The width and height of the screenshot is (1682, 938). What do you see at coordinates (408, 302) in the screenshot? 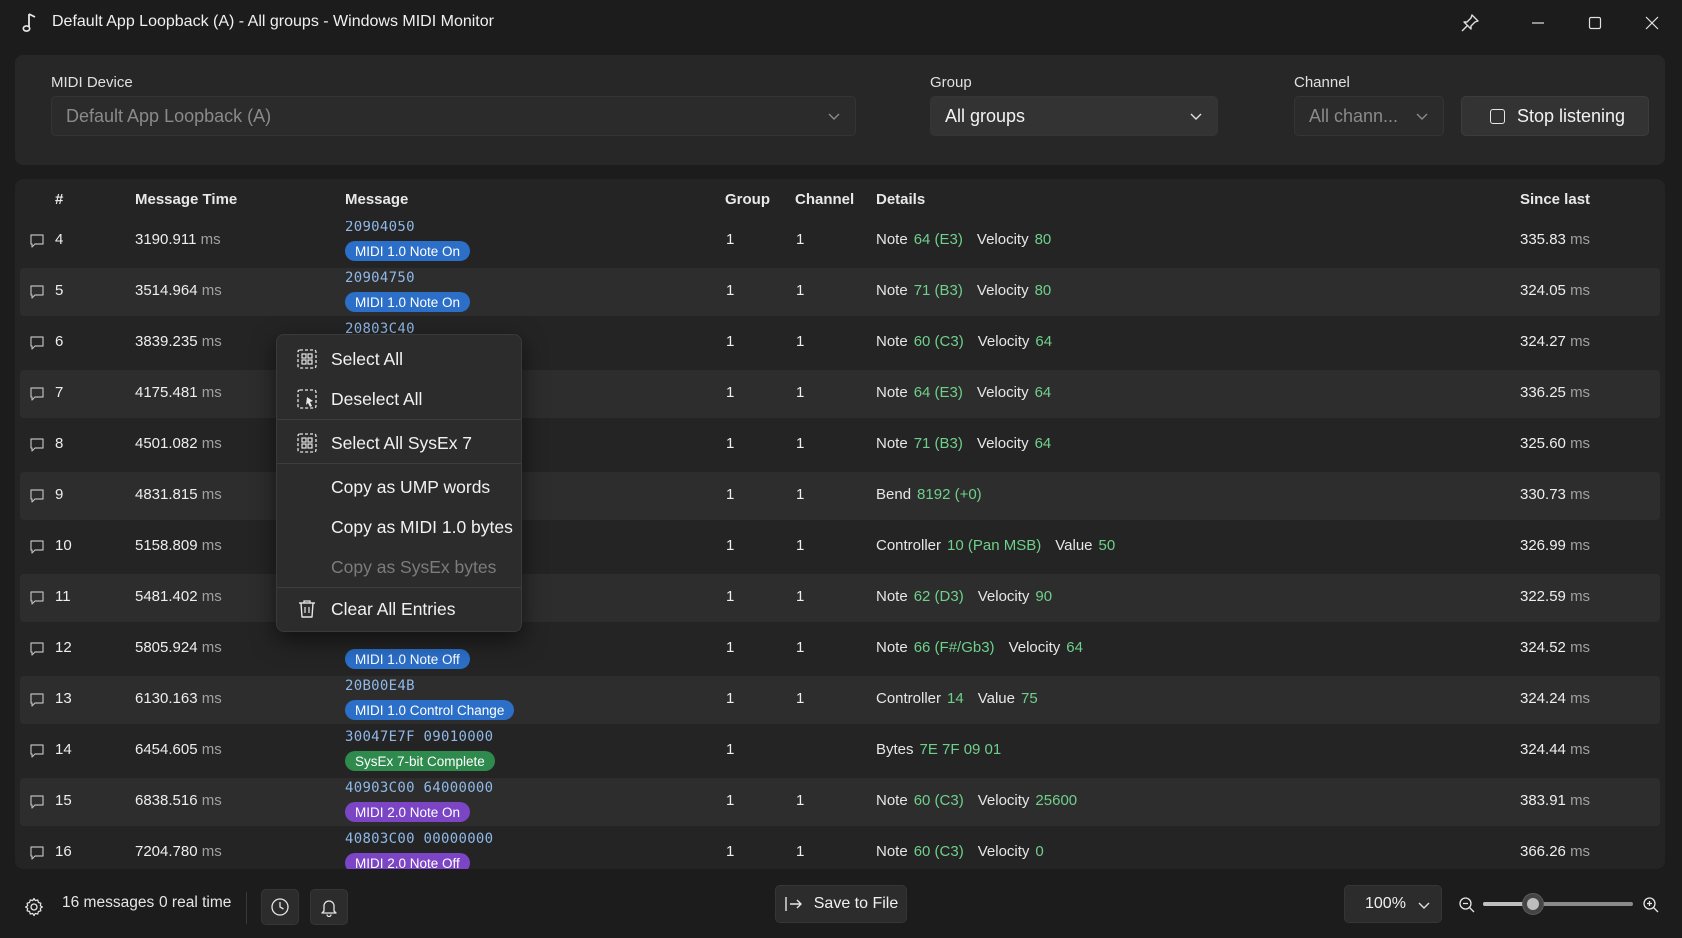
I see `message-type-badge: MIDI 1.0 Note On` at bounding box center [408, 302].